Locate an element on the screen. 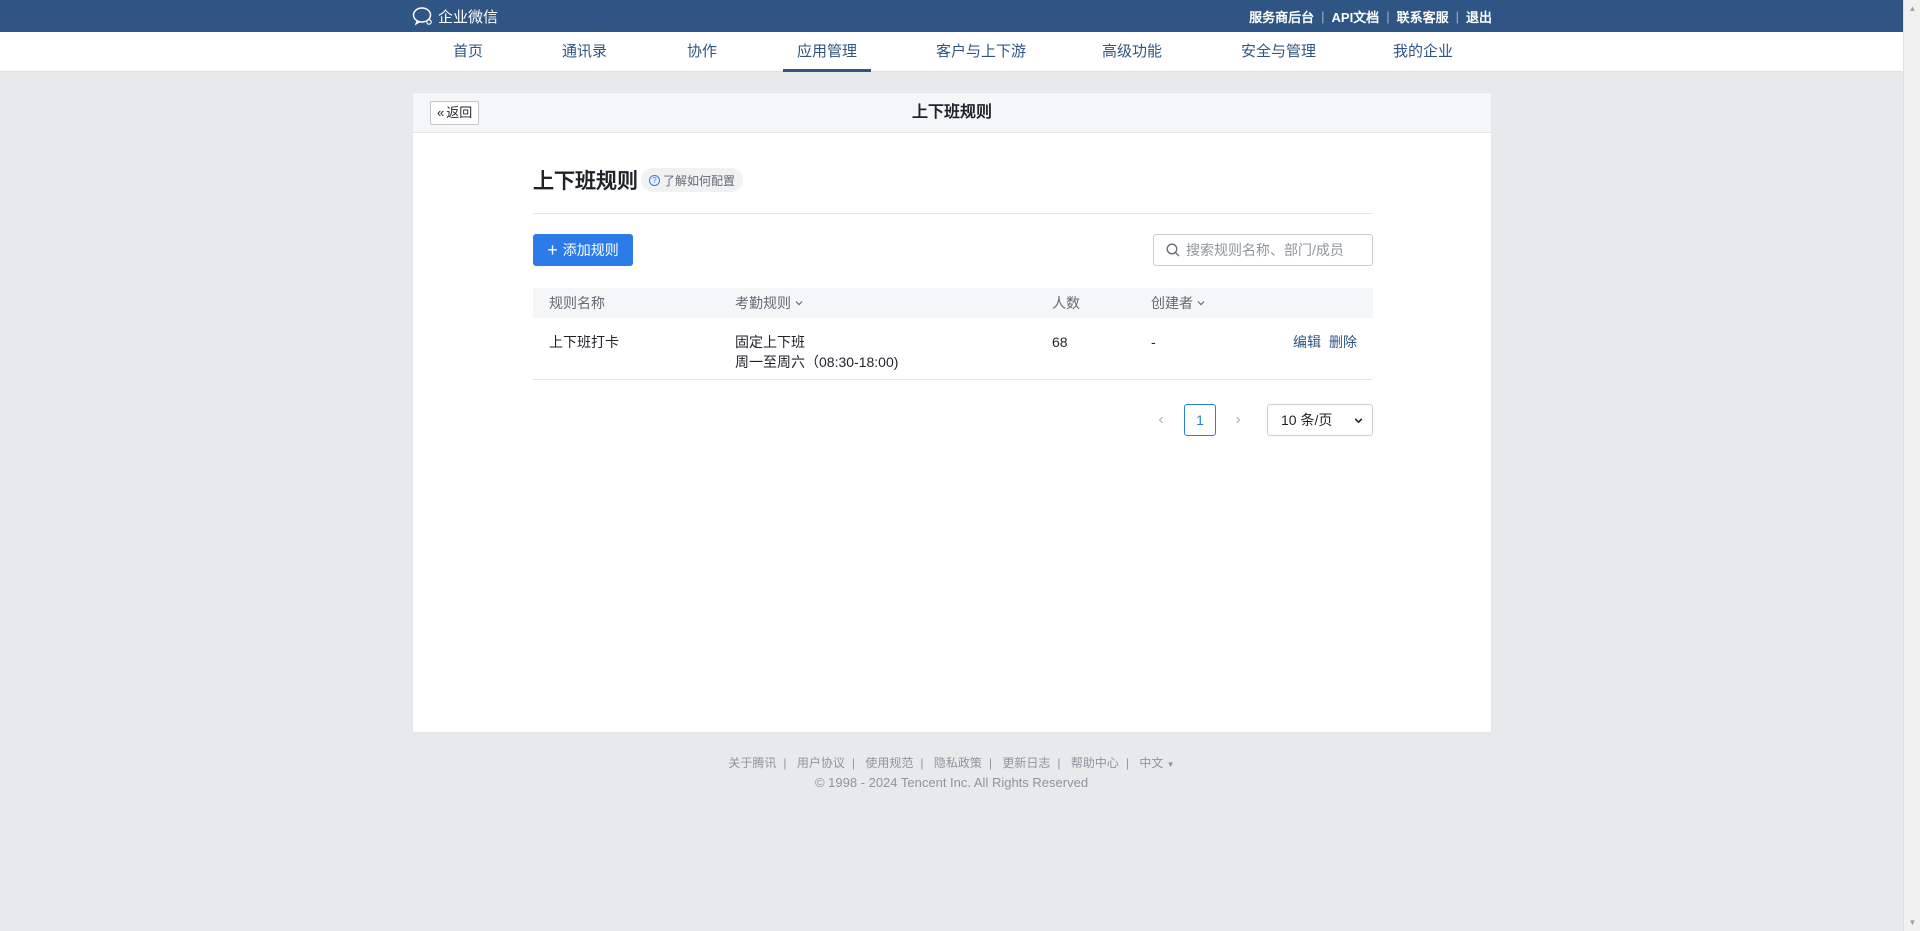  col-header-count: 人数 is located at coordinates (1066, 303).